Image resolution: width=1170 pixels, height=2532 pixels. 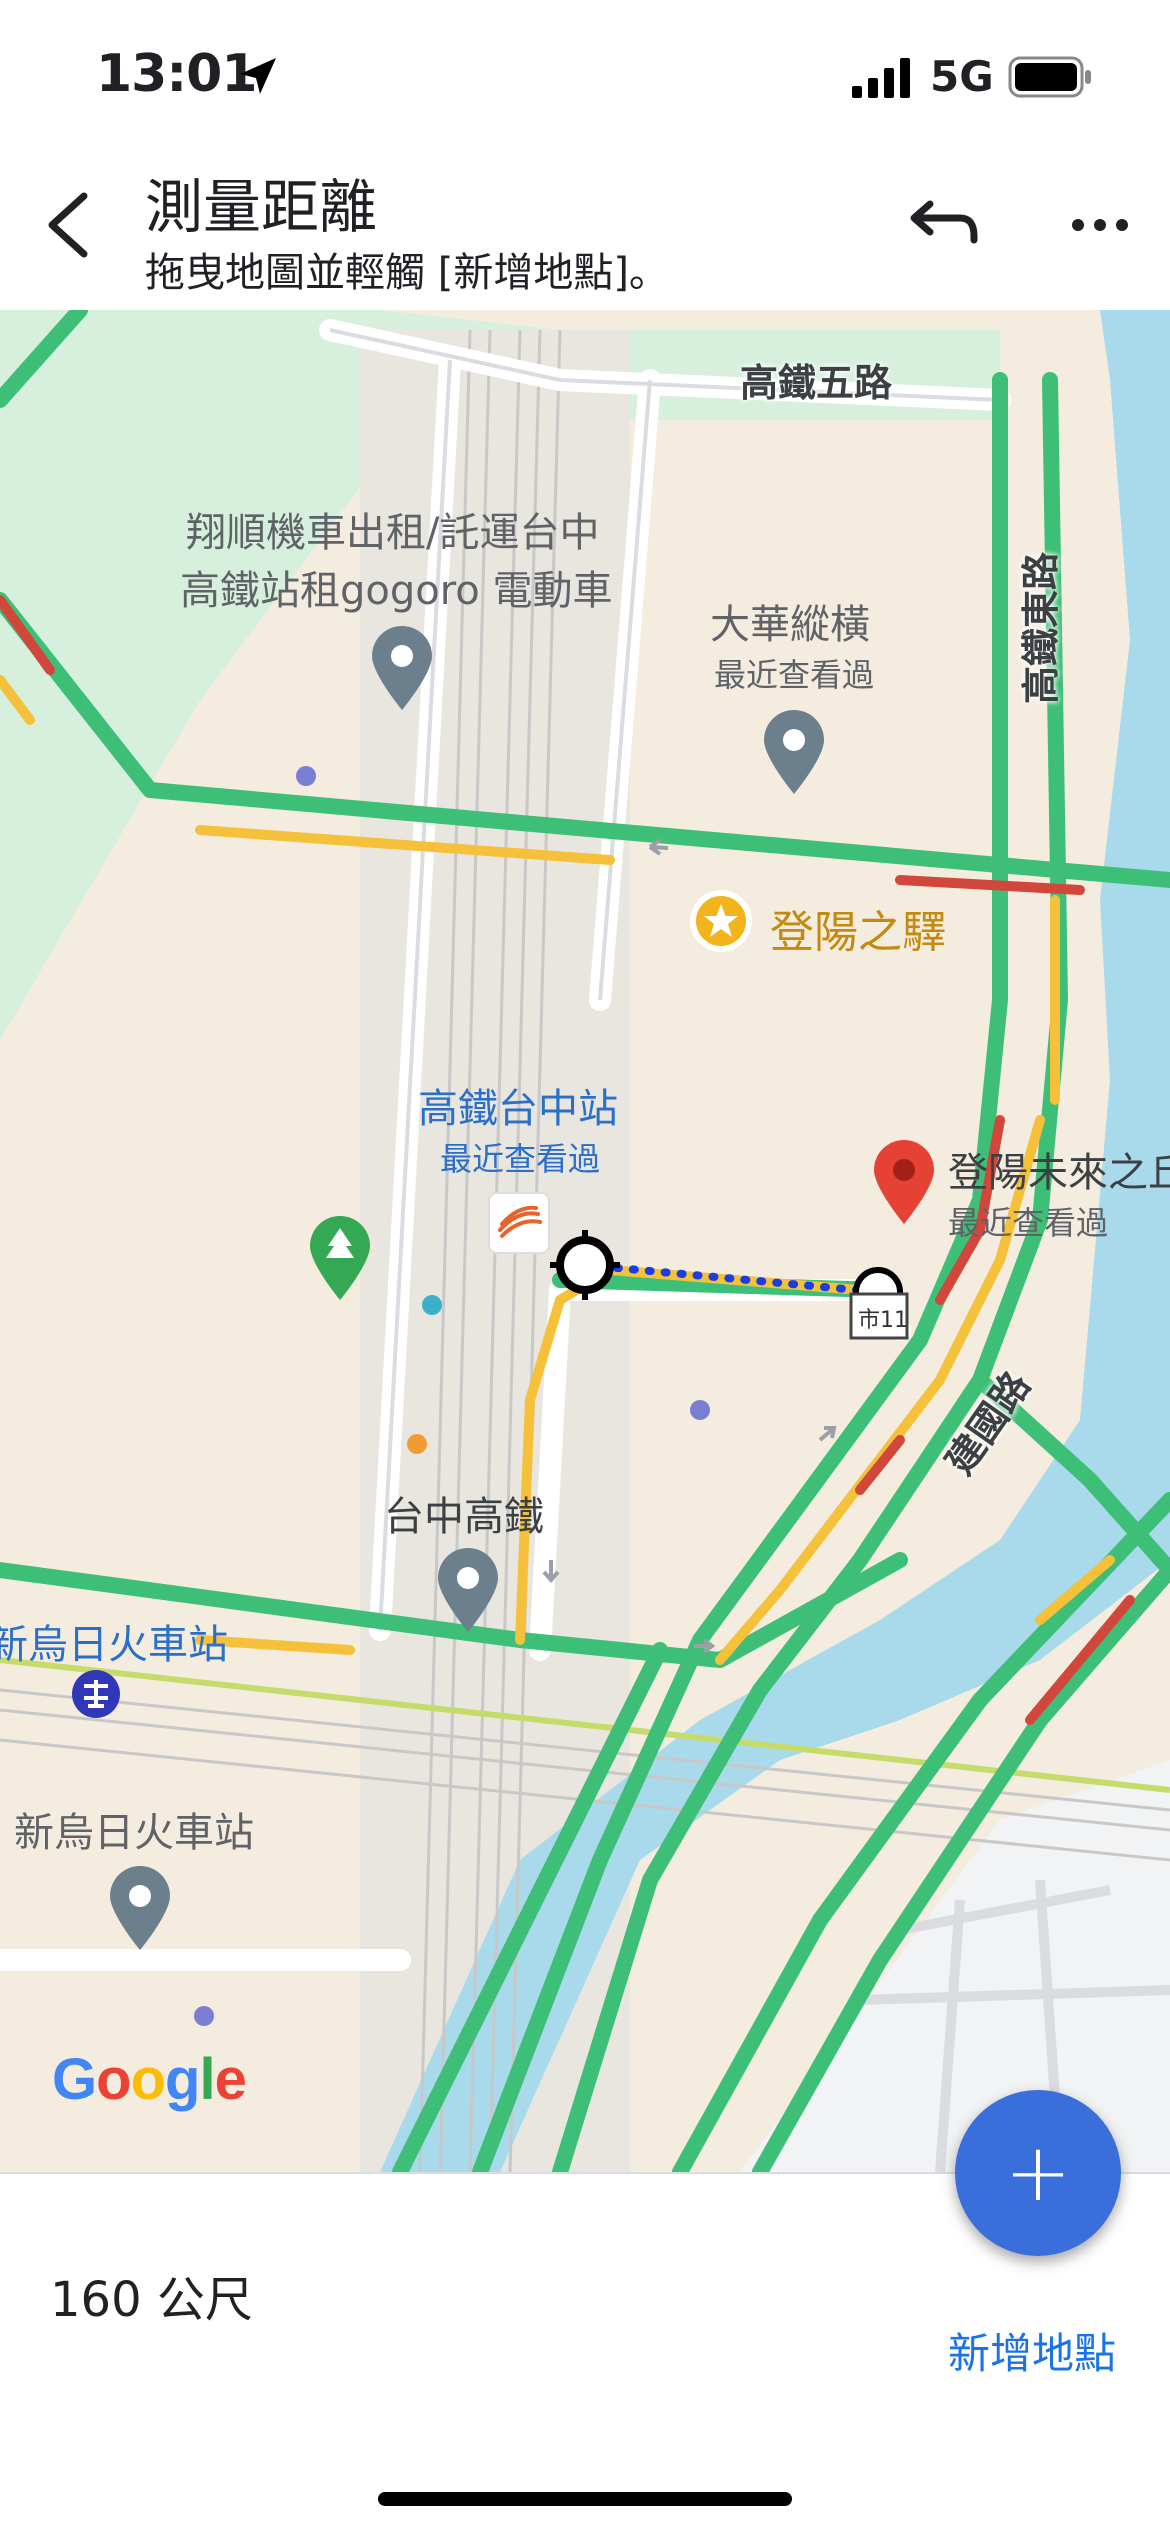 What do you see at coordinates (1059, 1173) in the screenshot?
I see `place-label: 登陽未來之丘` at bounding box center [1059, 1173].